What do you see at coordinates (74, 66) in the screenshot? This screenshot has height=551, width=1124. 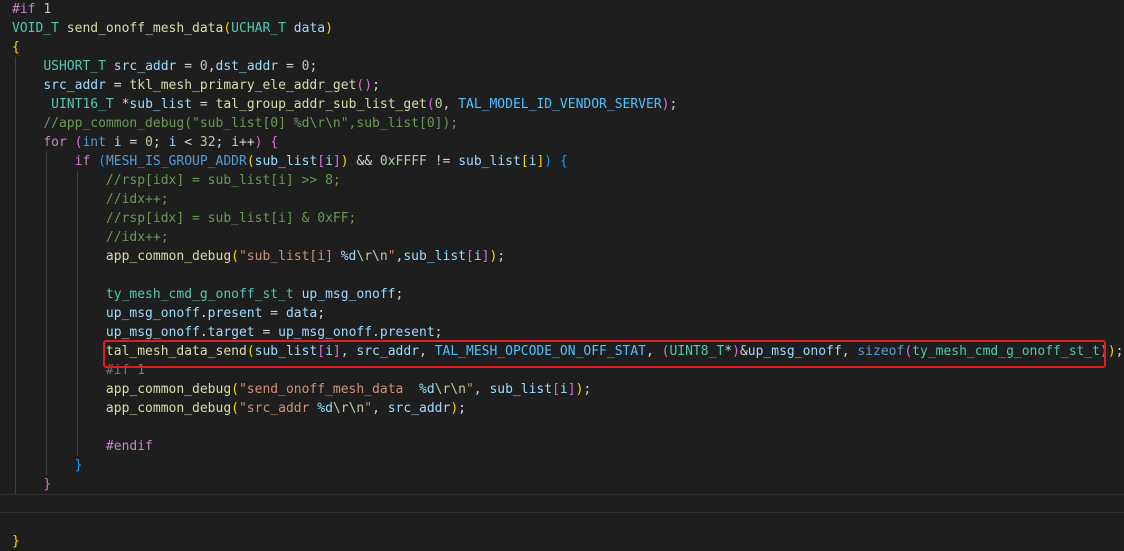 I see `code-token: USHORT_T` at bounding box center [74, 66].